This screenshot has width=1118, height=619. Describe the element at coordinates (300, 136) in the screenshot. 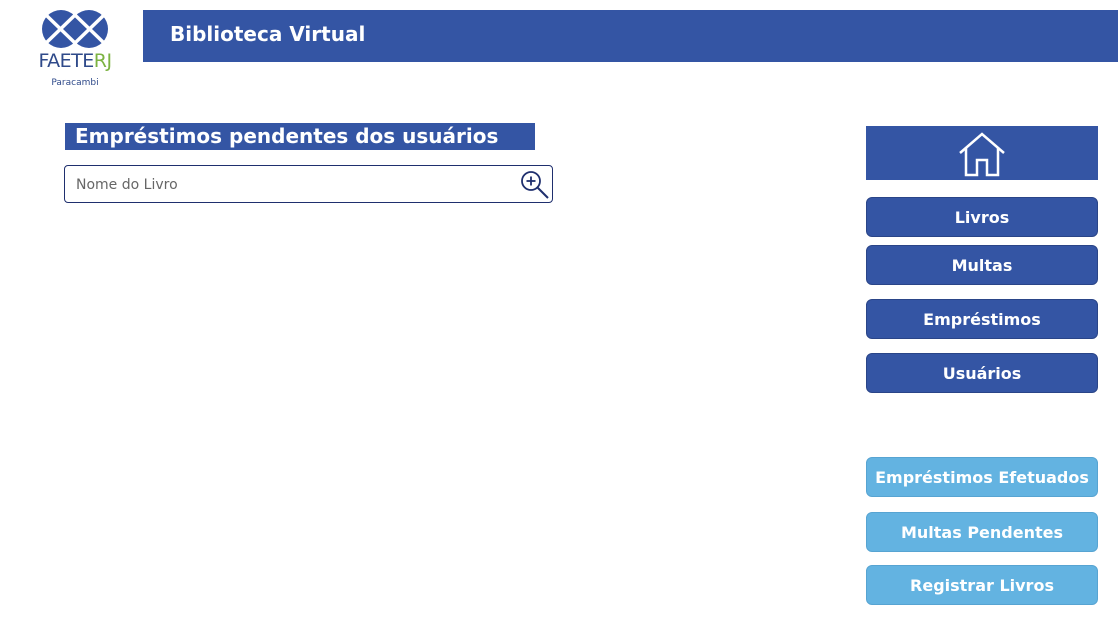

I see `page-title: Empréstimos pendentes dos usuários` at that location.